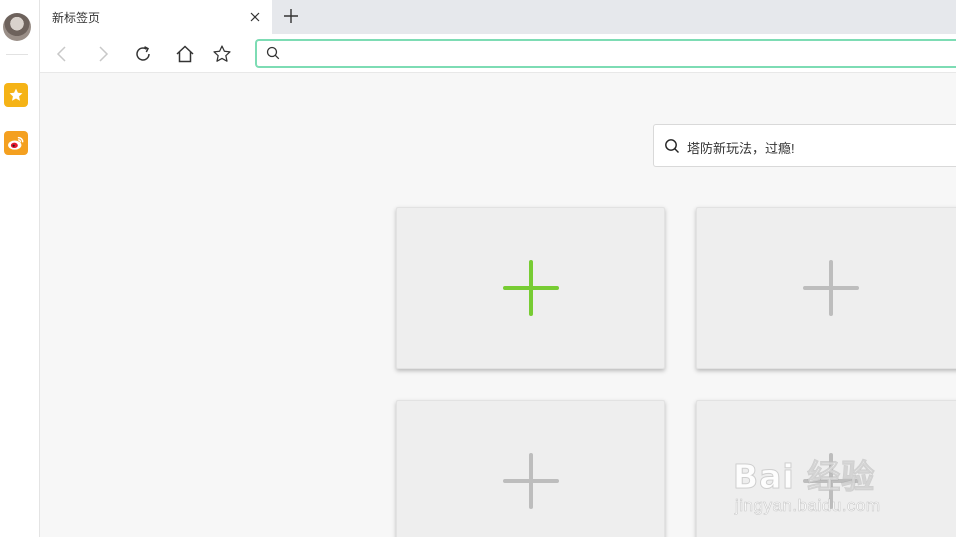 The image size is (956, 537). I want to click on address-input, so click(617, 53).